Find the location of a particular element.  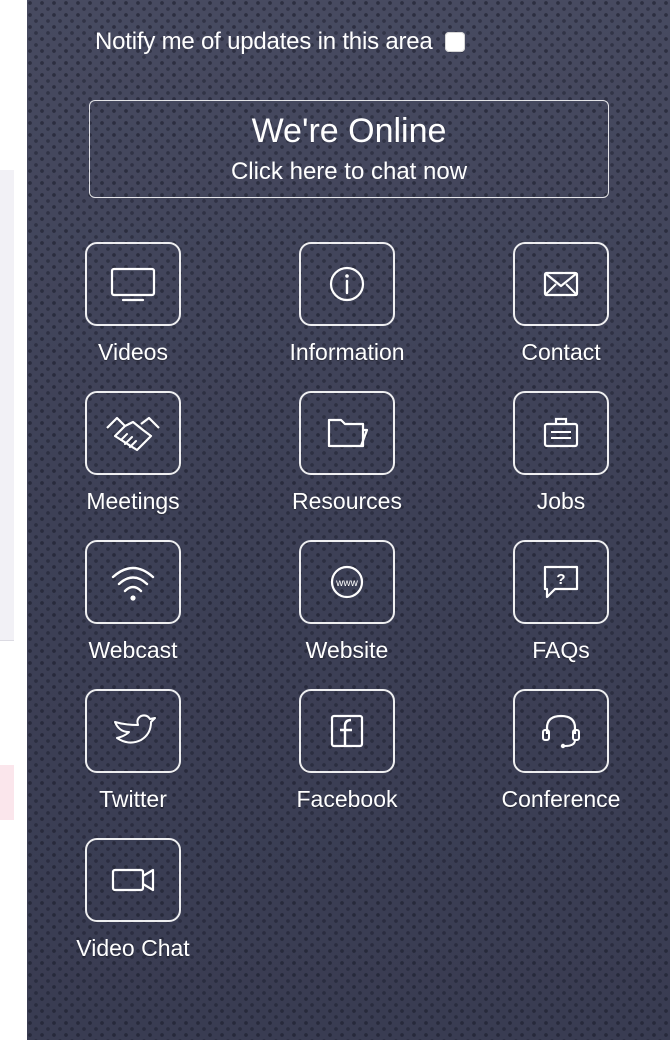

www-icon: www is located at coordinates (347, 582).